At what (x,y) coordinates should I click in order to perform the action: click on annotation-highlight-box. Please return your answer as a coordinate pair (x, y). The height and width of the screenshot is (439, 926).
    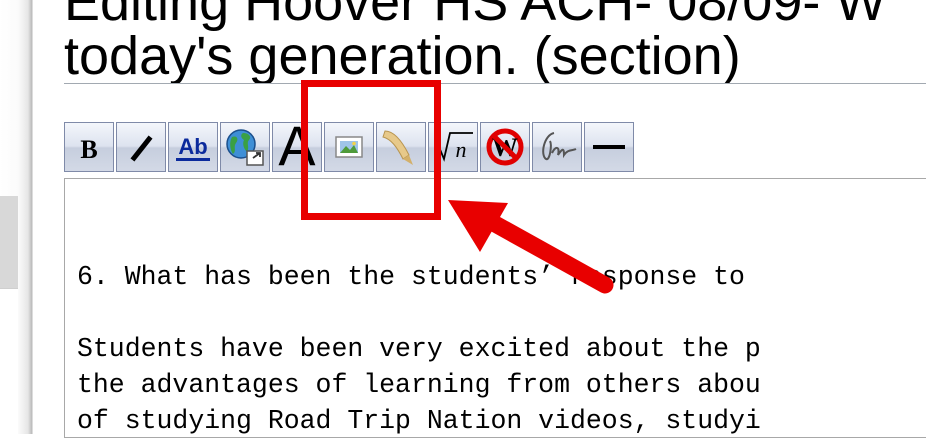
    Looking at the image, I should click on (371, 150).